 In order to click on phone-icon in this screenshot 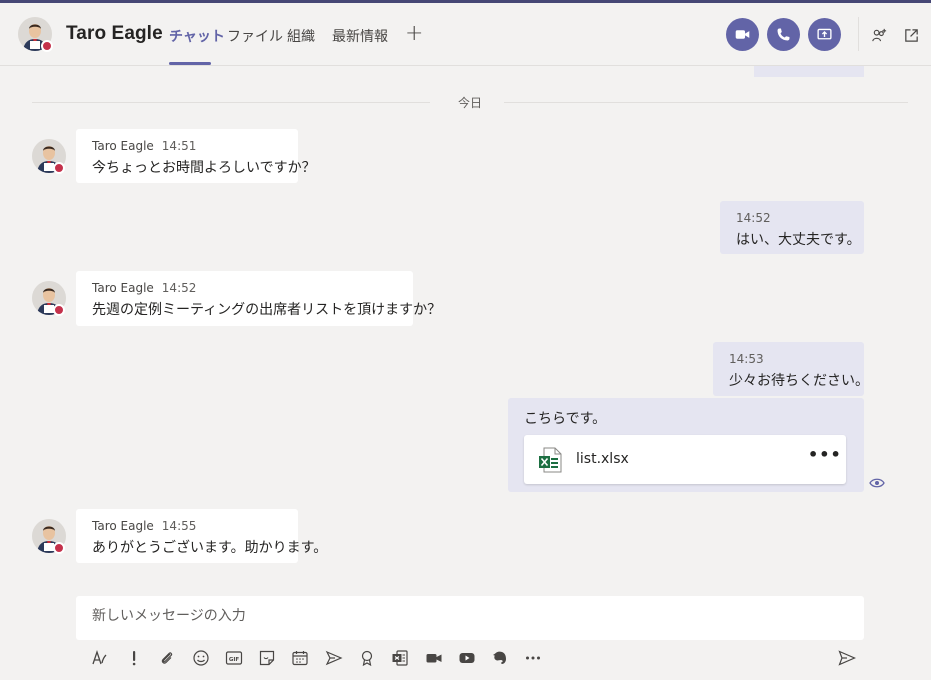, I will do `click(783, 34)`.